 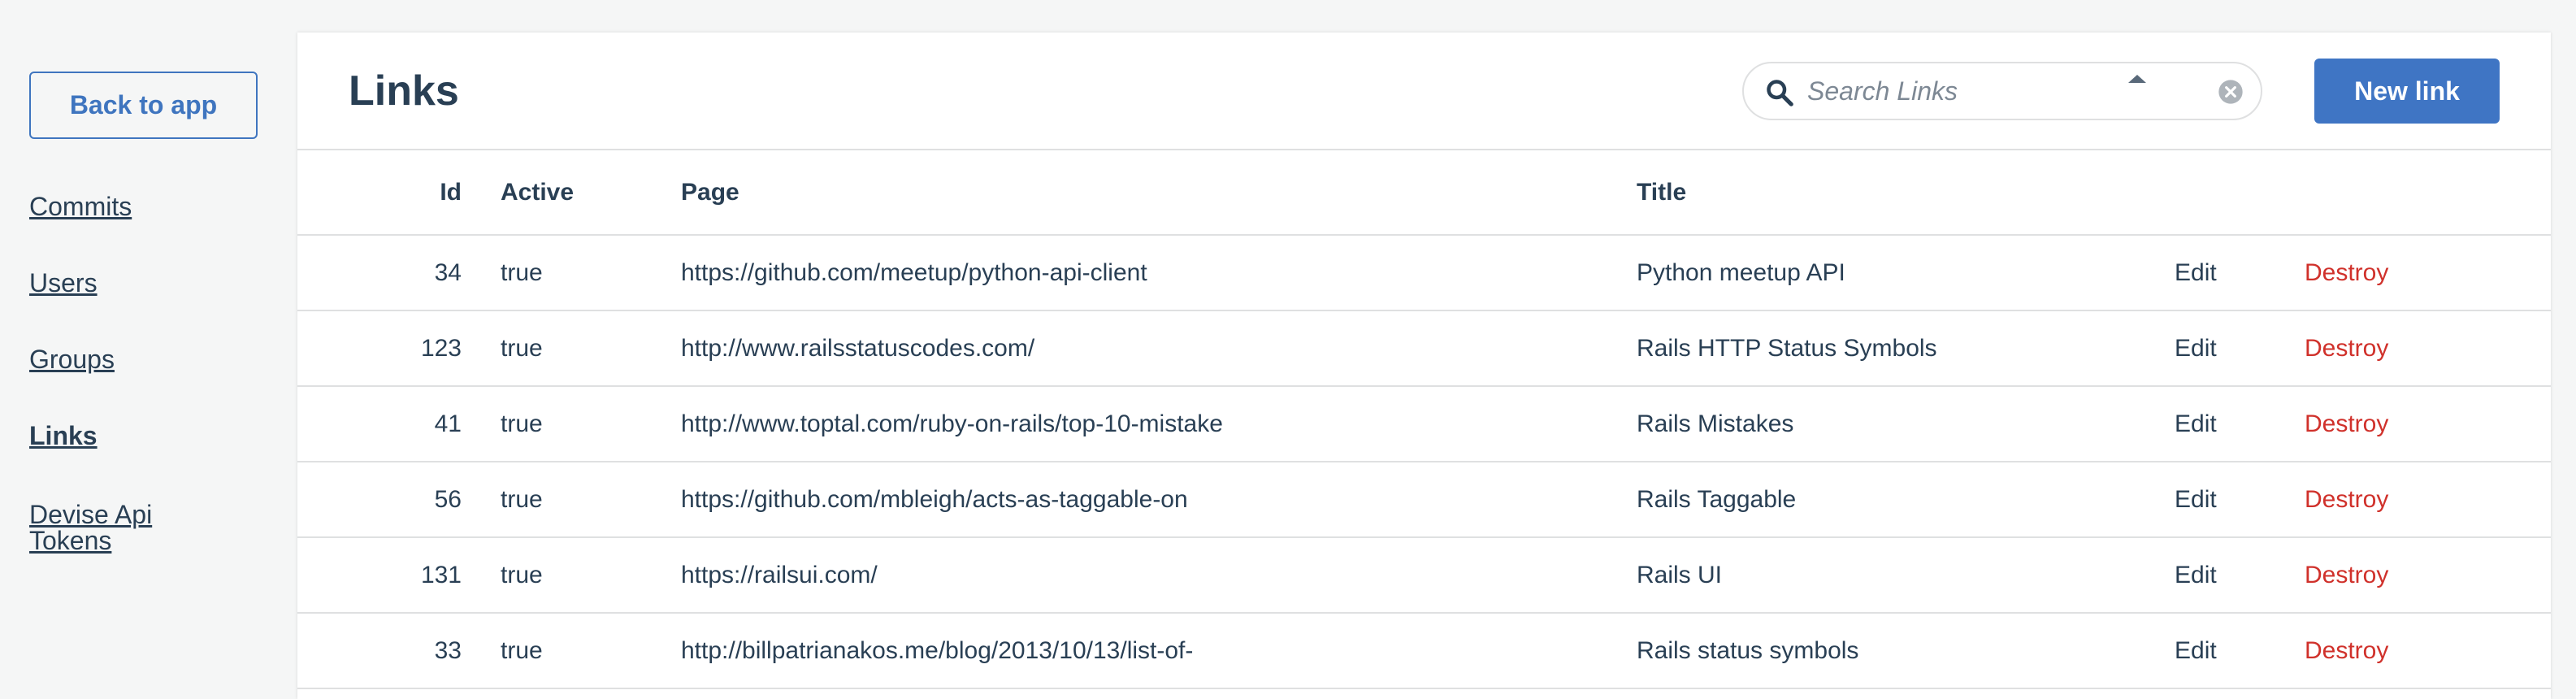 What do you see at coordinates (64, 436) in the screenshot?
I see `sidebar-item-links: Links` at bounding box center [64, 436].